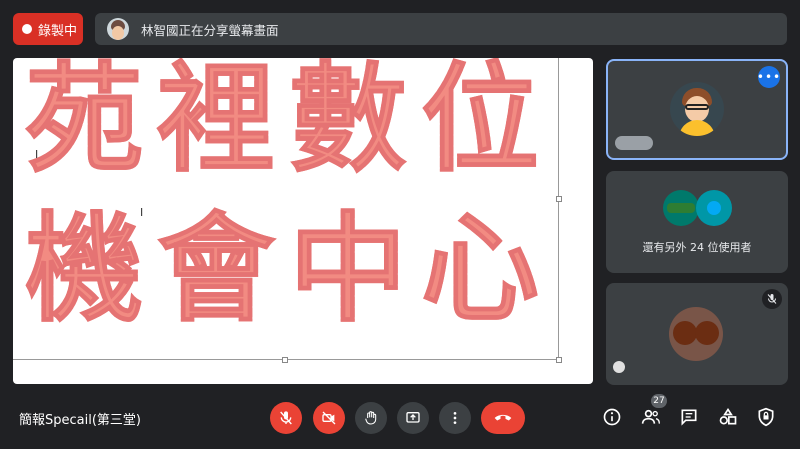  What do you see at coordinates (80, 420) in the screenshot?
I see `meeting-title: 簡報Specail(第三堂)` at bounding box center [80, 420].